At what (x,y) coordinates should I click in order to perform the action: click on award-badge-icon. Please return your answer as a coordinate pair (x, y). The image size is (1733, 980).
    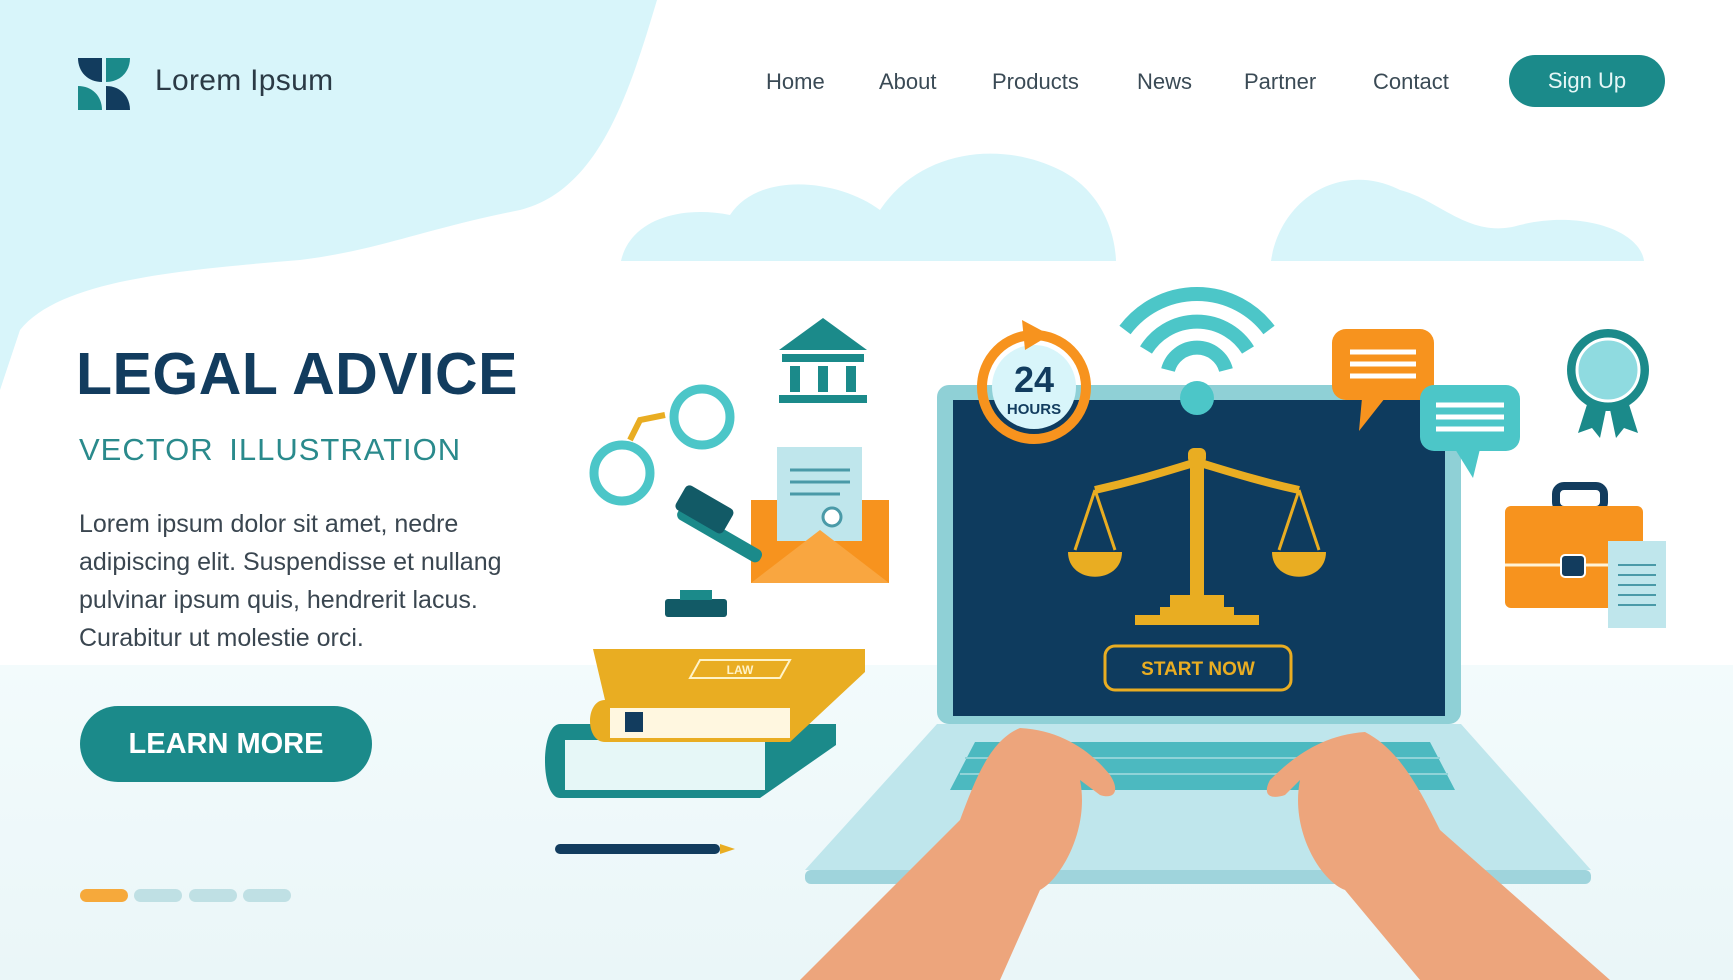
    Looking at the image, I should click on (1608, 383).